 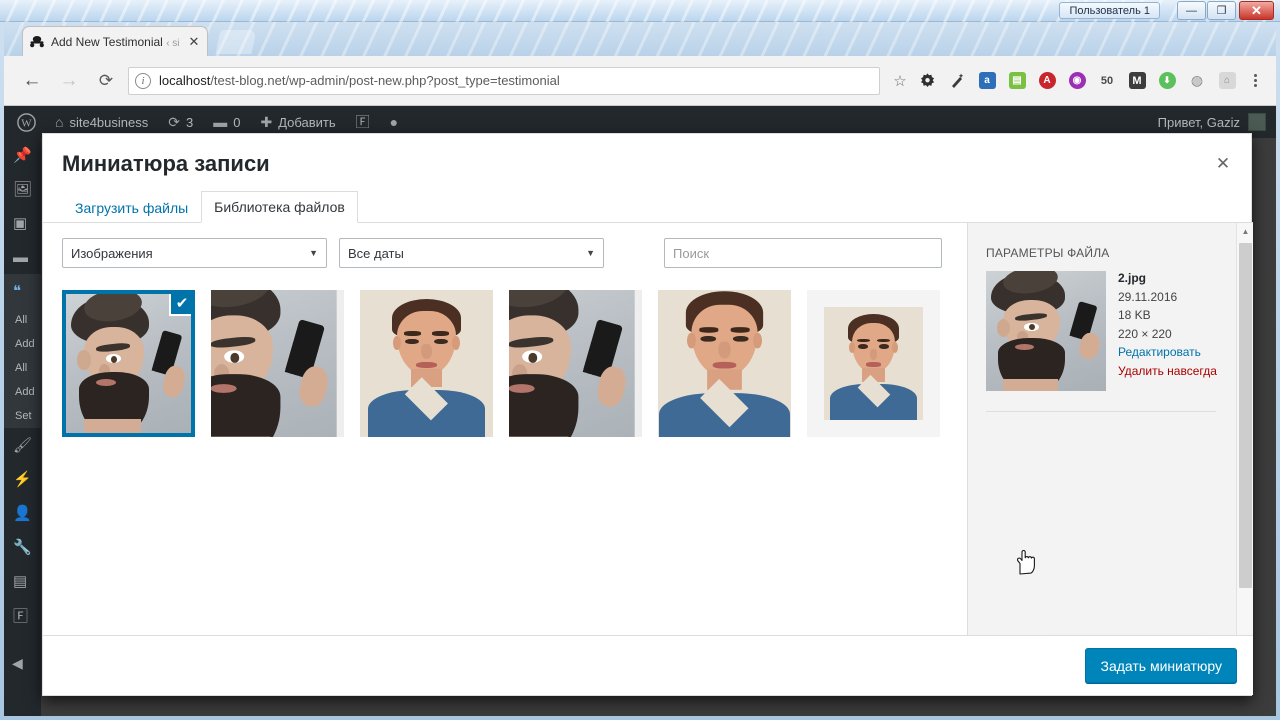 I want to click on attachment-portrait-3-padded, so click(x=873, y=363).